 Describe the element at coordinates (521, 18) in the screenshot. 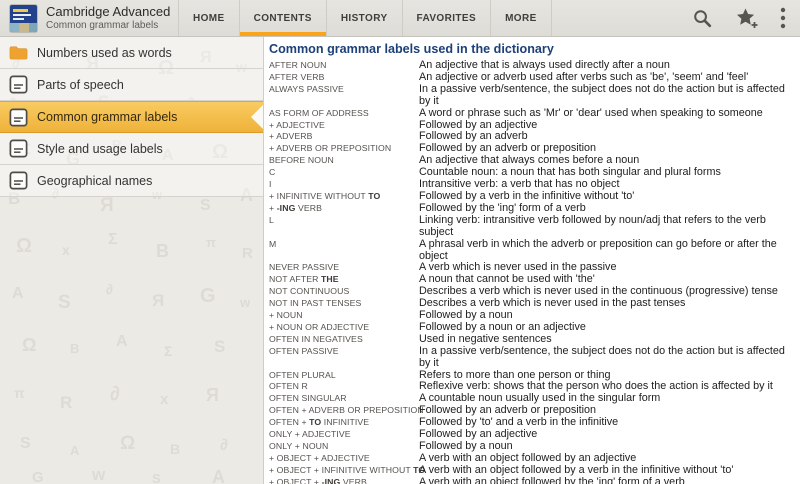

I see `tab-more: MORE` at that location.